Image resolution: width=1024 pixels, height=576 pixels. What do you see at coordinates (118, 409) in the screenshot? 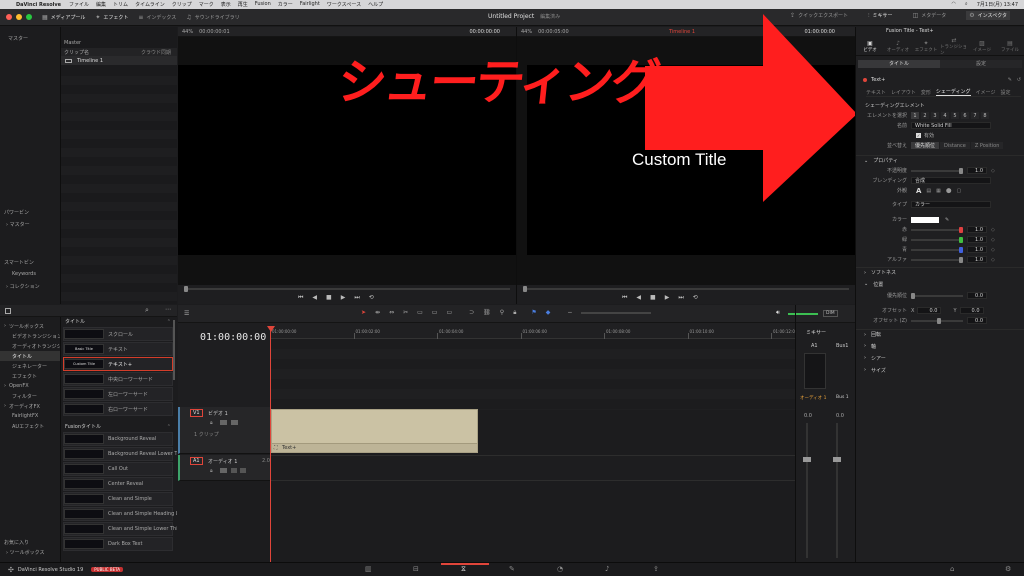
I see `title-item: 右ローワーサード` at bounding box center [118, 409].